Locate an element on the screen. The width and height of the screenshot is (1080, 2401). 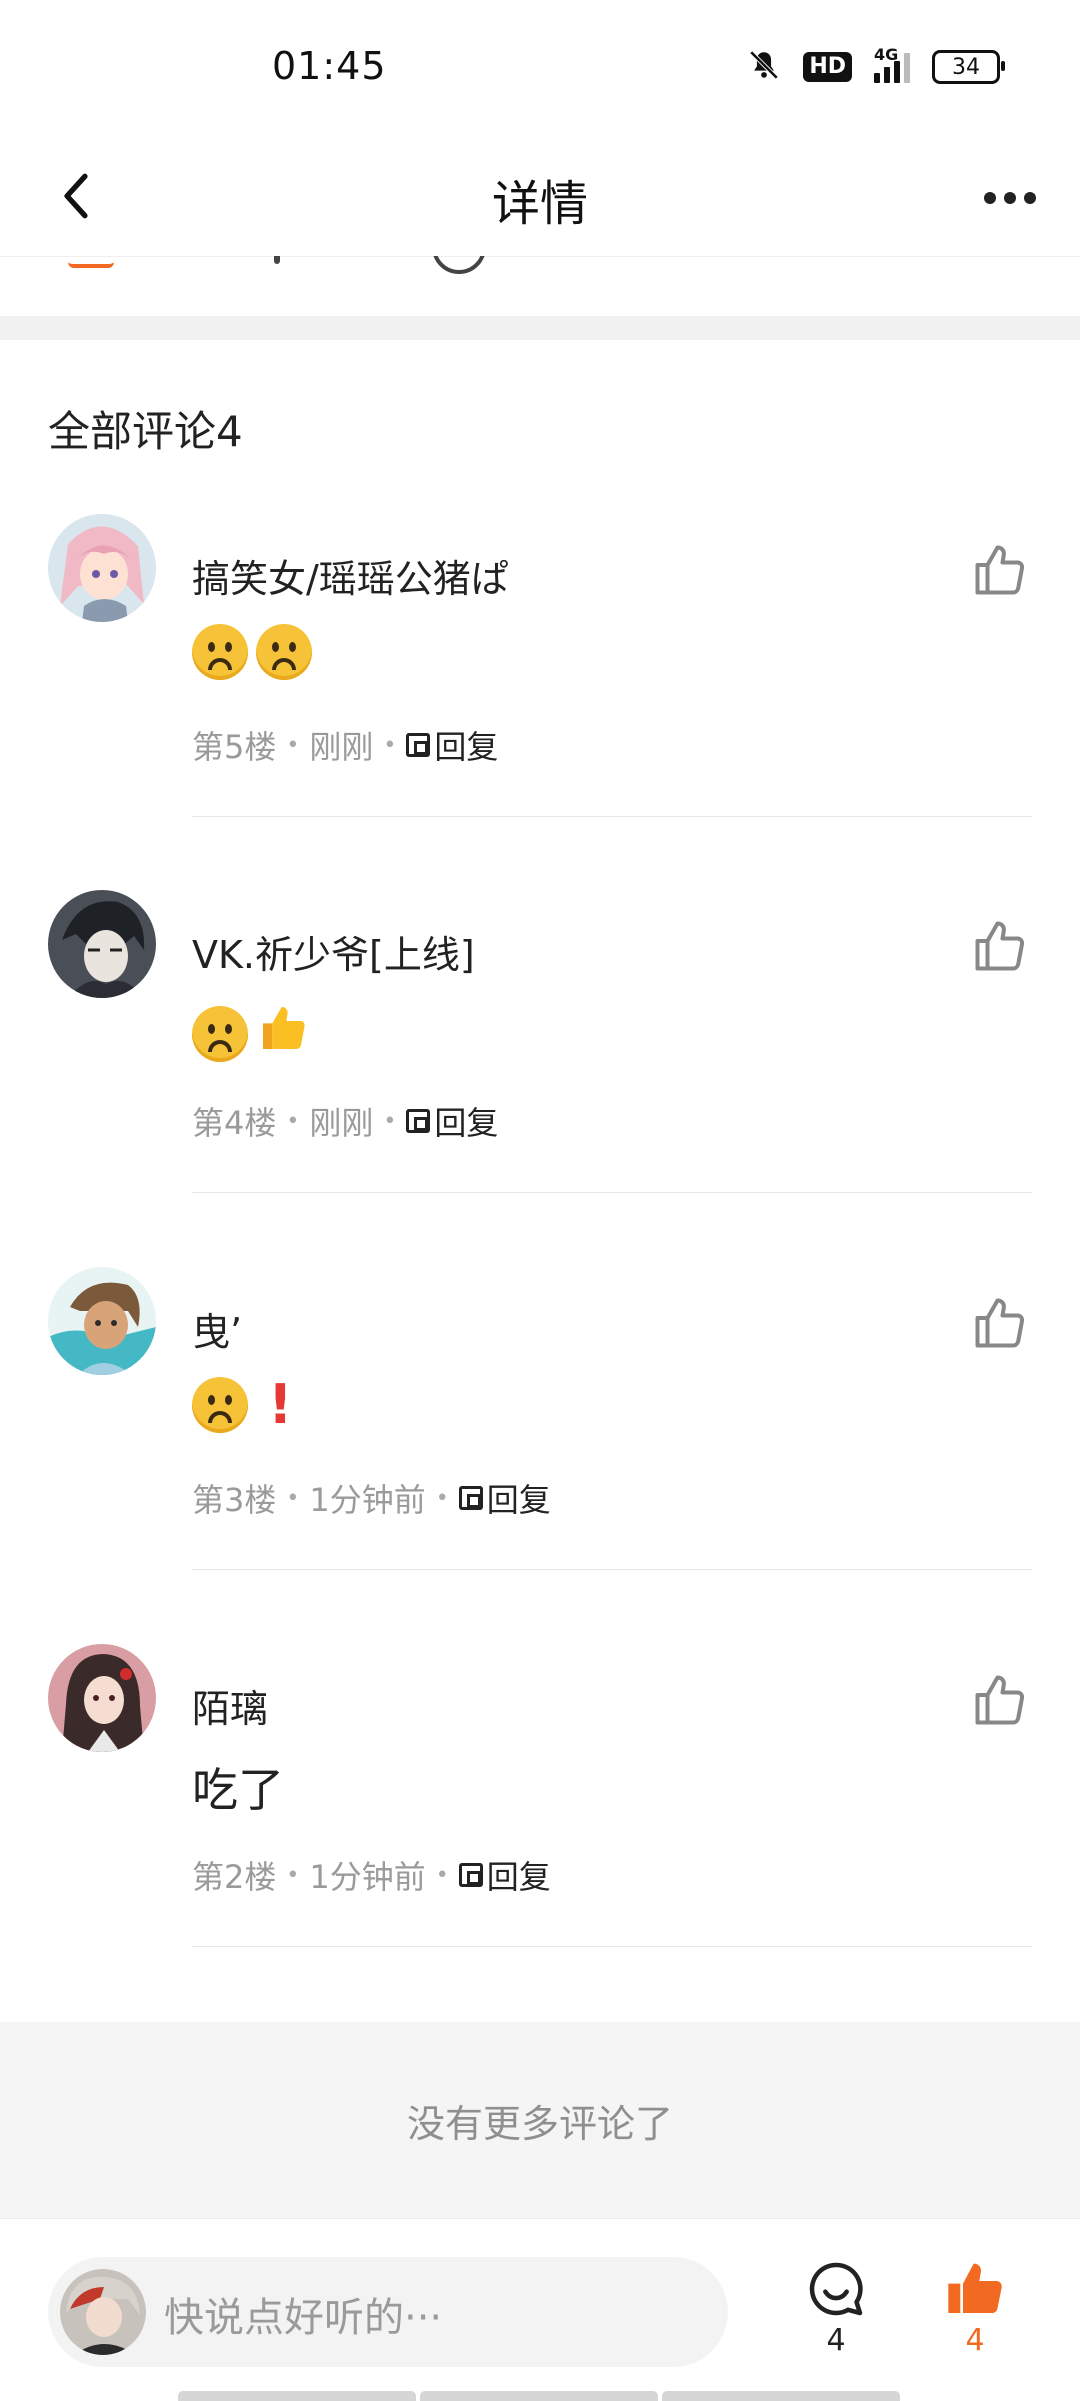
hd-icon: HD is located at coordinates (827, 67).